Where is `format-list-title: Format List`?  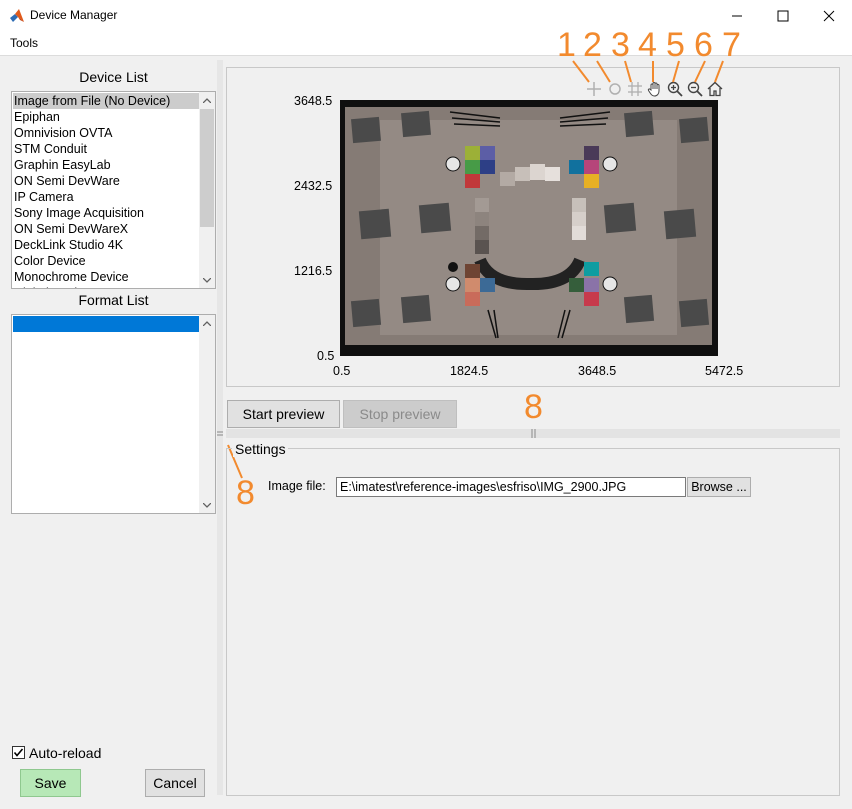
format-list-title: Format List is located at coordinates (113, 300).